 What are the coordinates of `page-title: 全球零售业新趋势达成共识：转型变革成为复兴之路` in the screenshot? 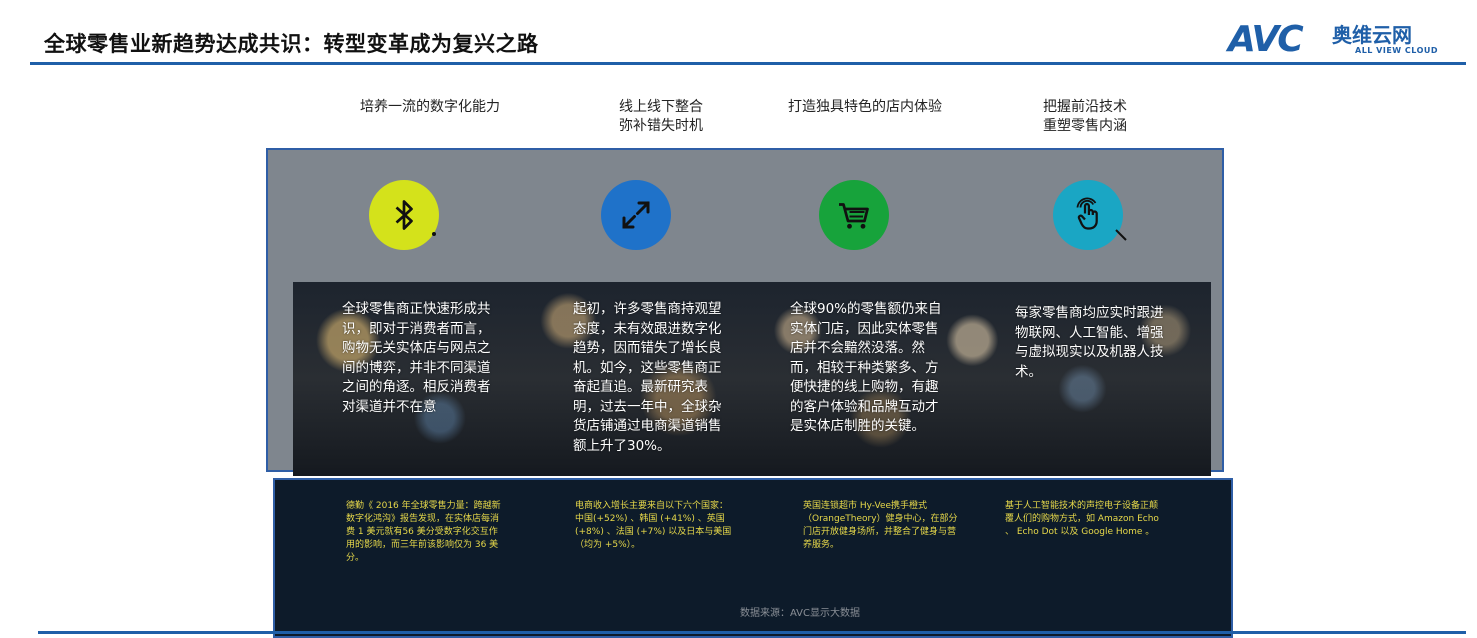 It's located at (291, 44).